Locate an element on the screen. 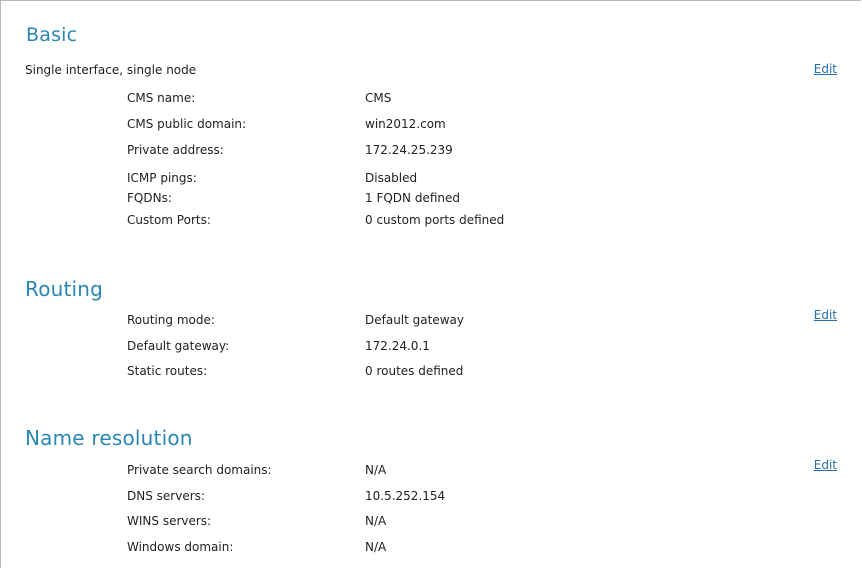 This screenshot has height=568, width=862. row-private-address: Private address: 172.24.25.239 is located at coordinates (431, 151).